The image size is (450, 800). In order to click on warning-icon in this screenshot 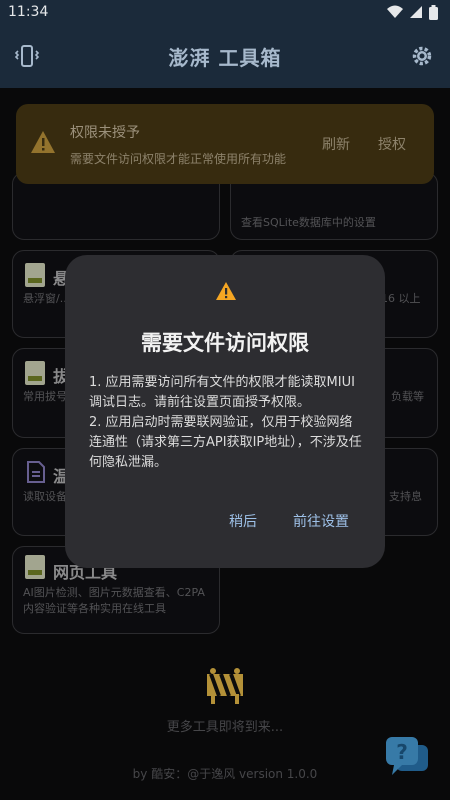, I will do `click(226, 293)`.